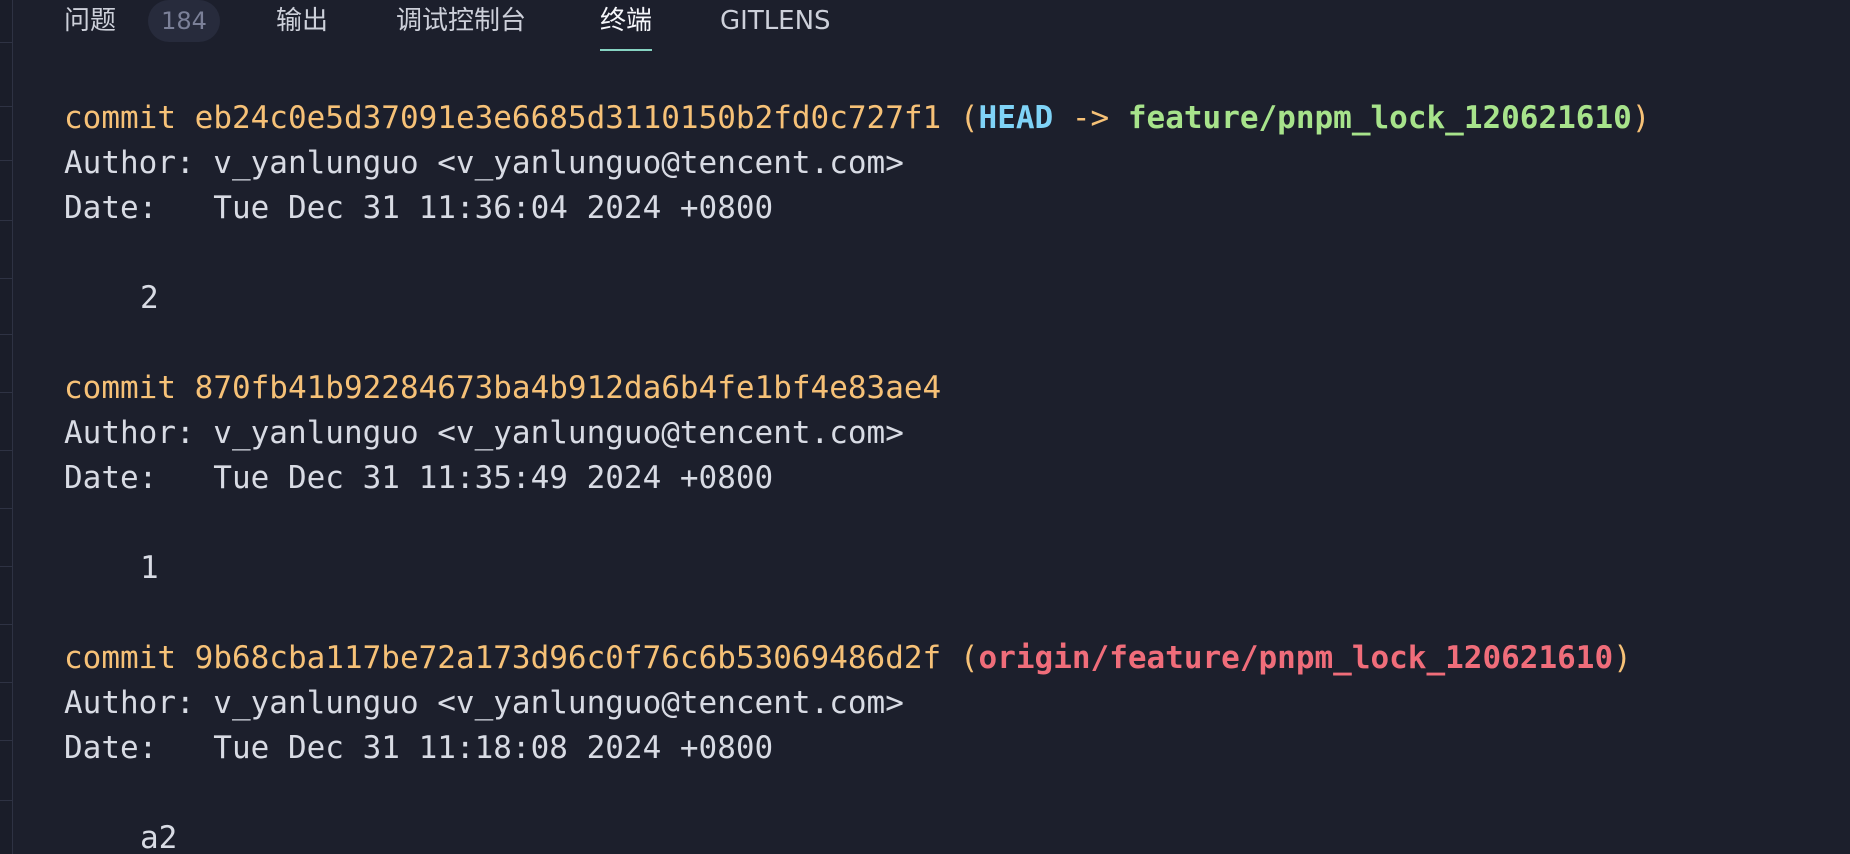  Describe the element at coordinates (1016, 118) in the screenshot. I see `head-ref: HEAD` at that location.